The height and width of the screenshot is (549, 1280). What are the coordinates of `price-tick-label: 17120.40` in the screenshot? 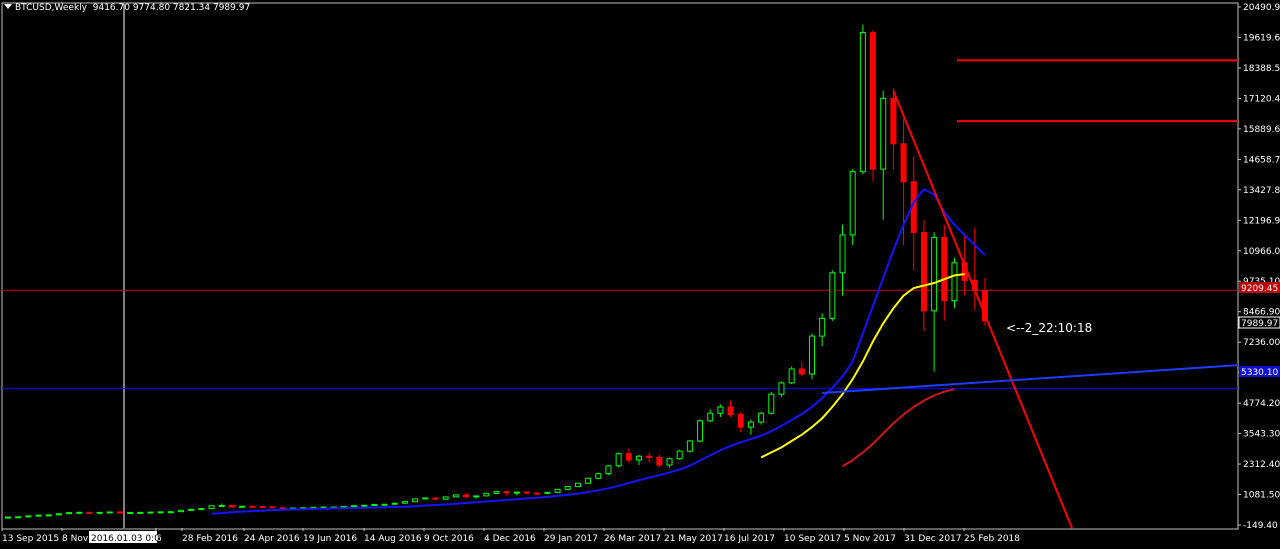 It's located at (1261, 99).